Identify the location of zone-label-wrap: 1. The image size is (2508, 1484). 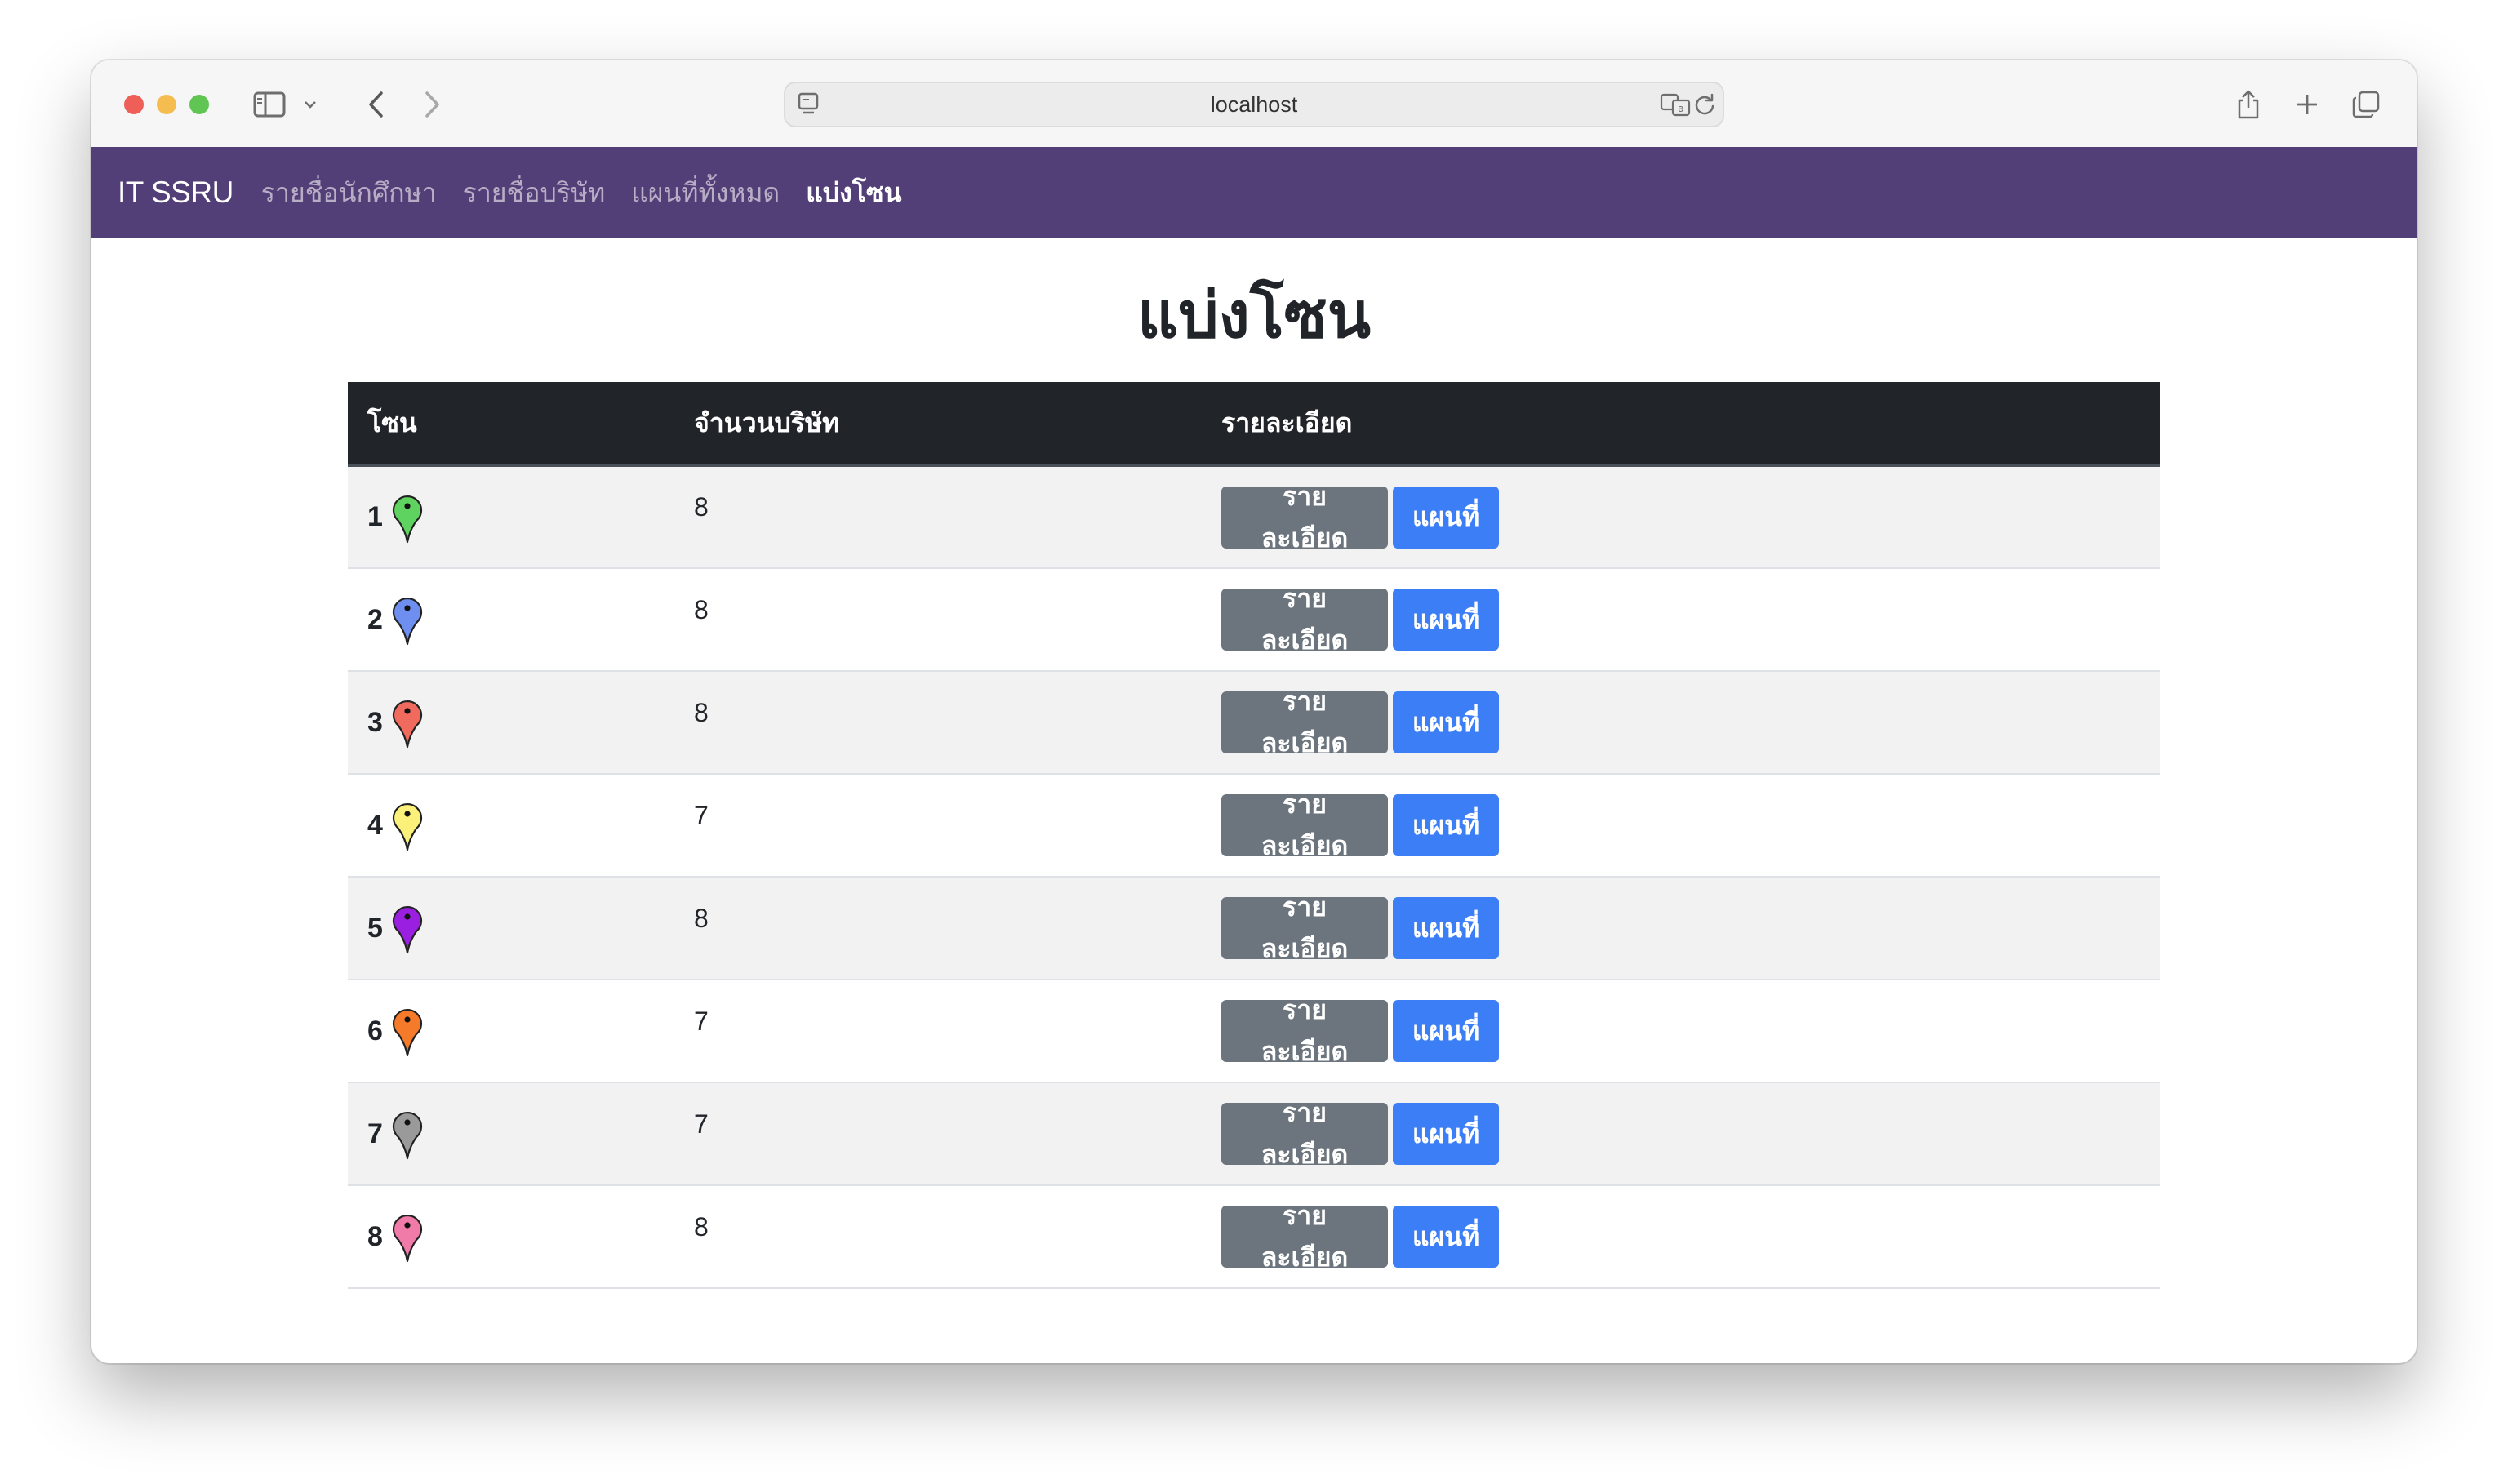
(511, 517).